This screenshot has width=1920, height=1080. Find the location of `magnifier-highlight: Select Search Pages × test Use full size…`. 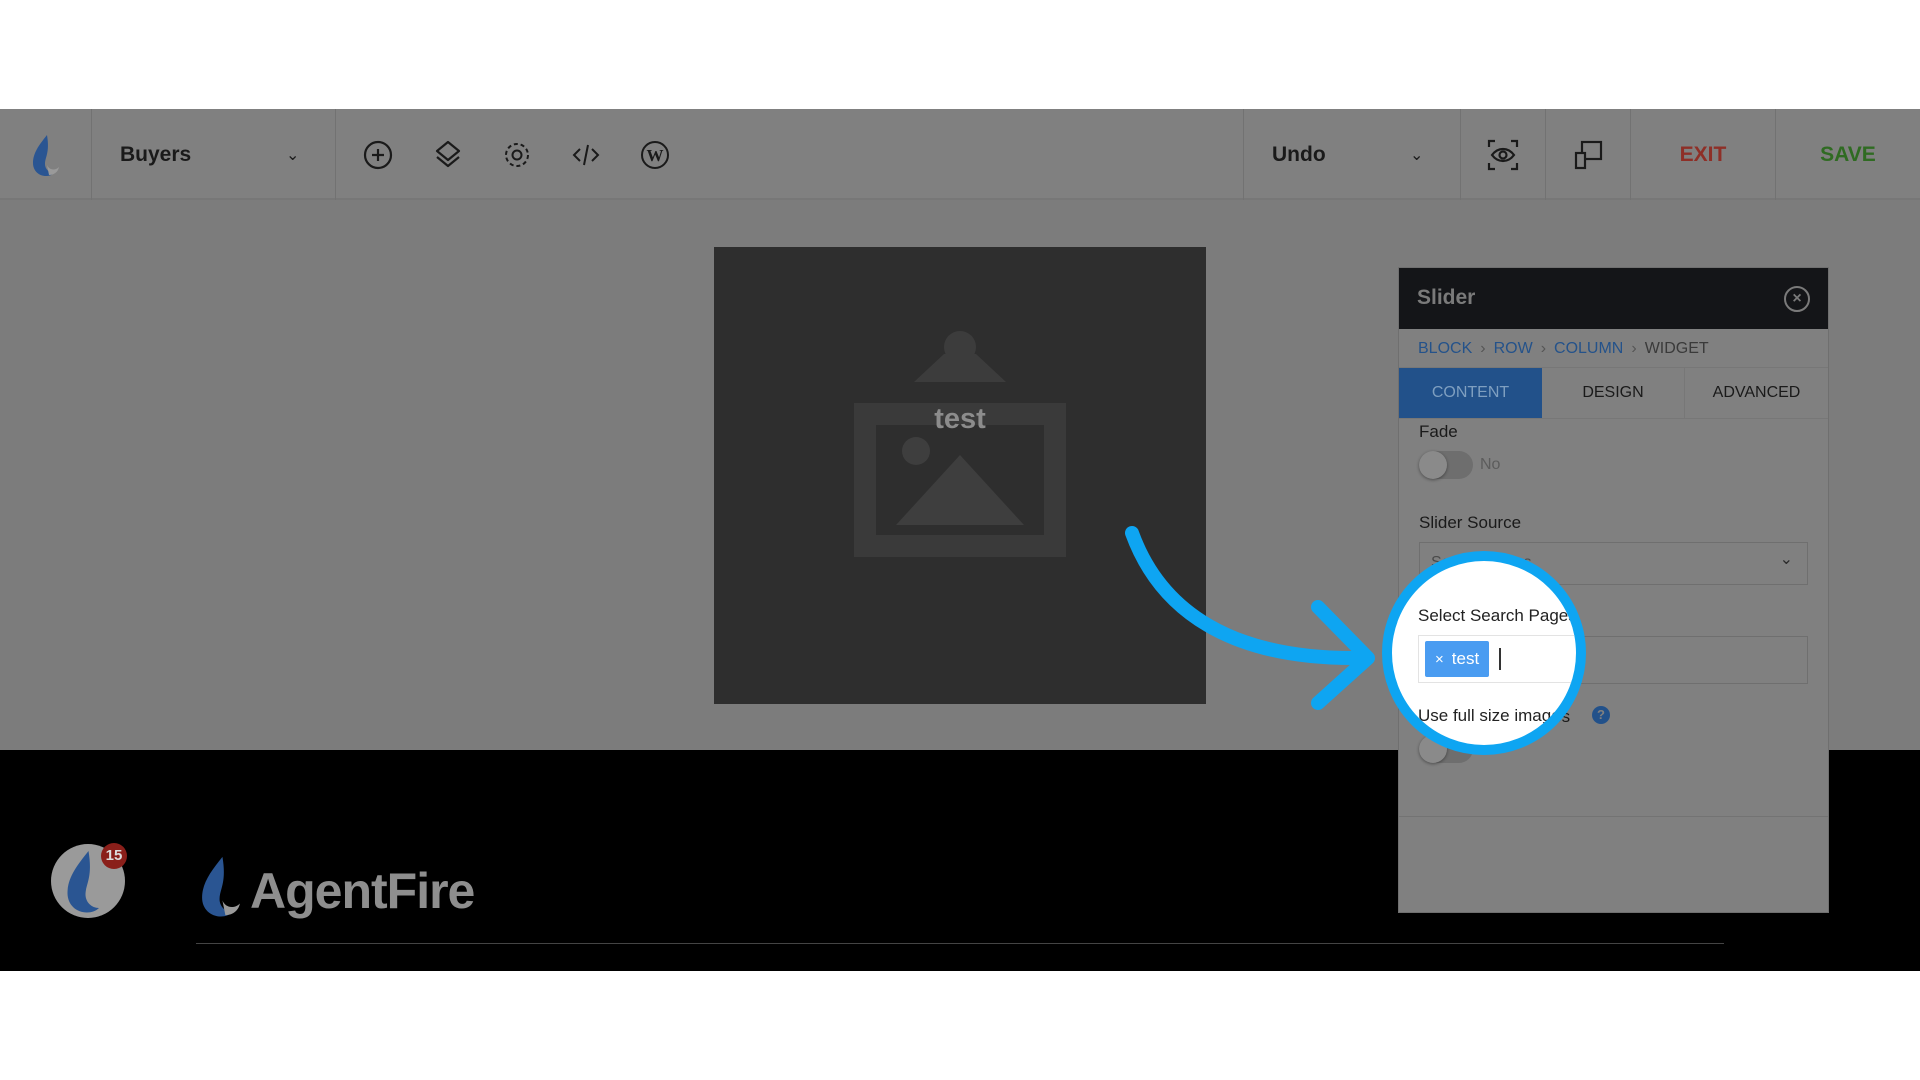

magnifier-highlight: Select Search Pages × test Use full size… is located at coordinates (1484, 653).